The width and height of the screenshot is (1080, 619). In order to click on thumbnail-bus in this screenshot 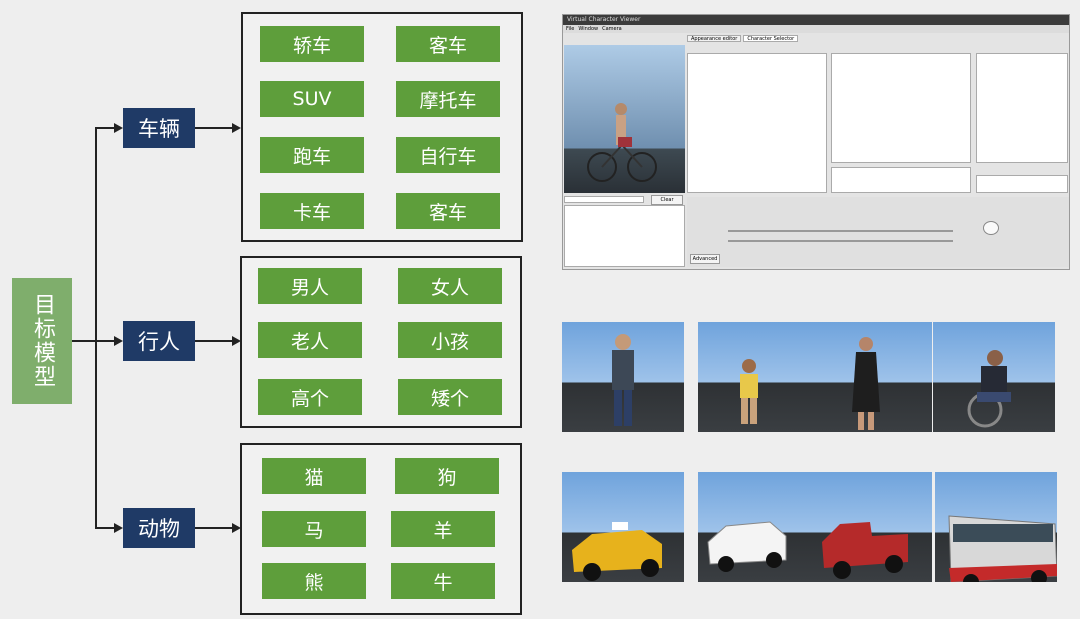, I will do `click(996, 527)`.